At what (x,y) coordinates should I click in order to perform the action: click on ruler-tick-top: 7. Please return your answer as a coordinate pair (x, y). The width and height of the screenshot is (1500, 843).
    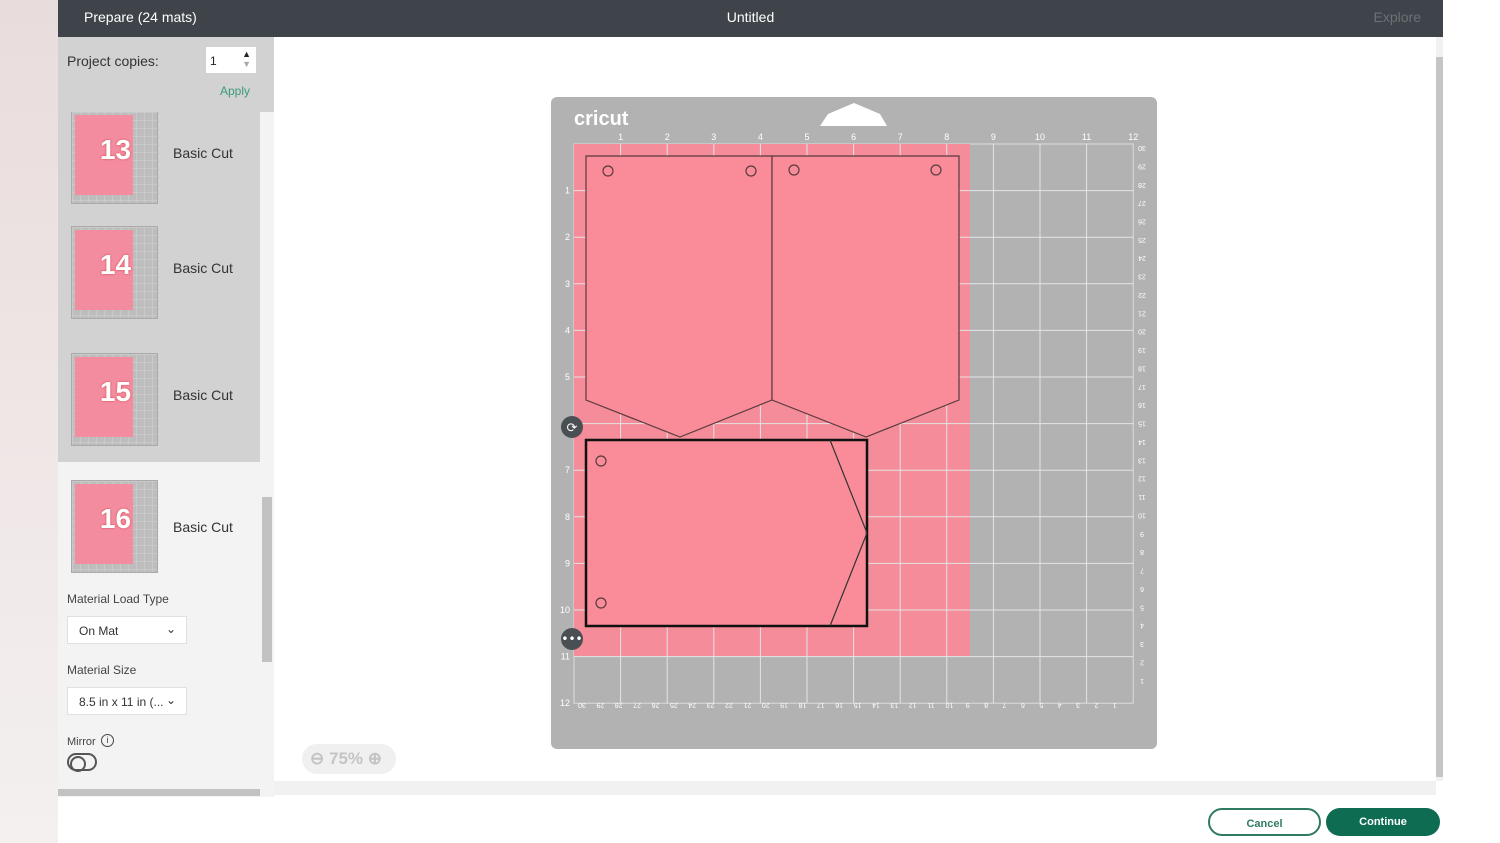
    Looking at the image, I should click on (900, 137).